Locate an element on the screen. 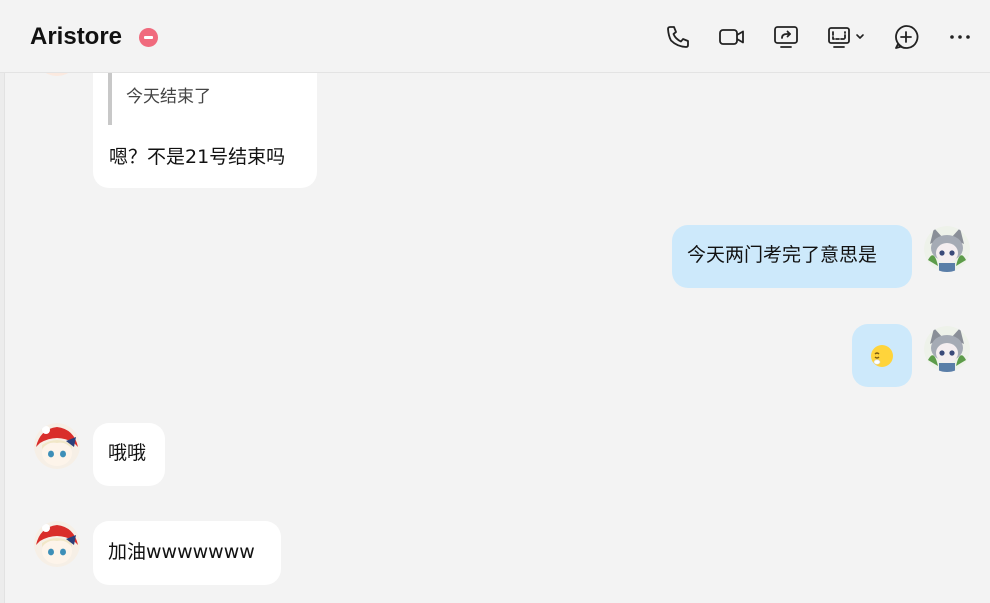  add-people-button is located at coordinates (906, 37).